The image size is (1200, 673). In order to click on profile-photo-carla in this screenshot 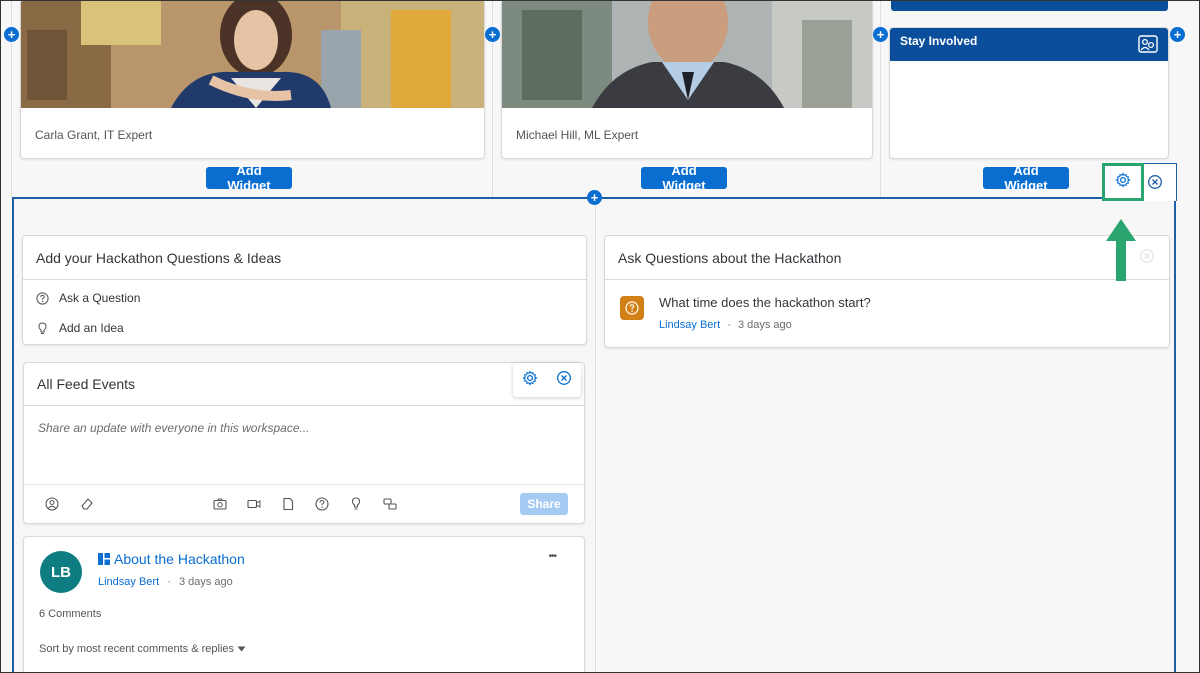, I will do `click(252, 54)`.